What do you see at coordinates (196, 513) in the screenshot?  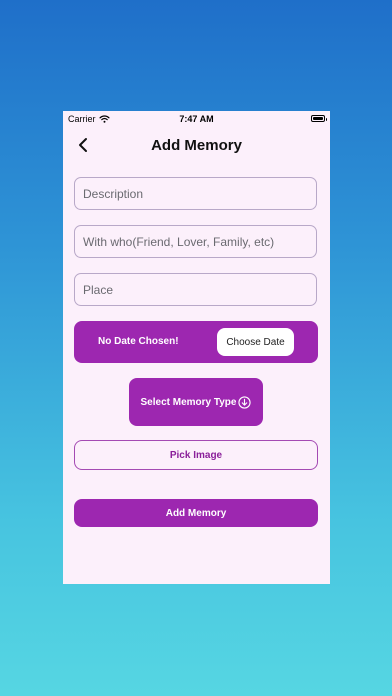 I see `add-memory-button: Add Memory` at bounding box center [196, 513].